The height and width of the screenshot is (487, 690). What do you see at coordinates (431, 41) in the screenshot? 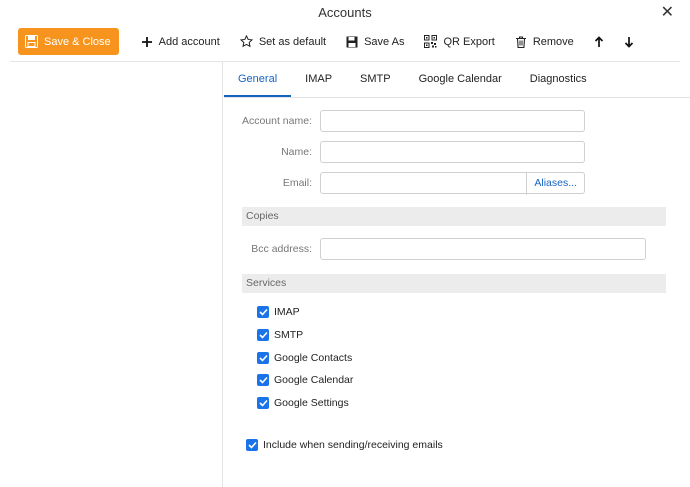
I see `qr-code-icon` at bounding box center [431, 41].